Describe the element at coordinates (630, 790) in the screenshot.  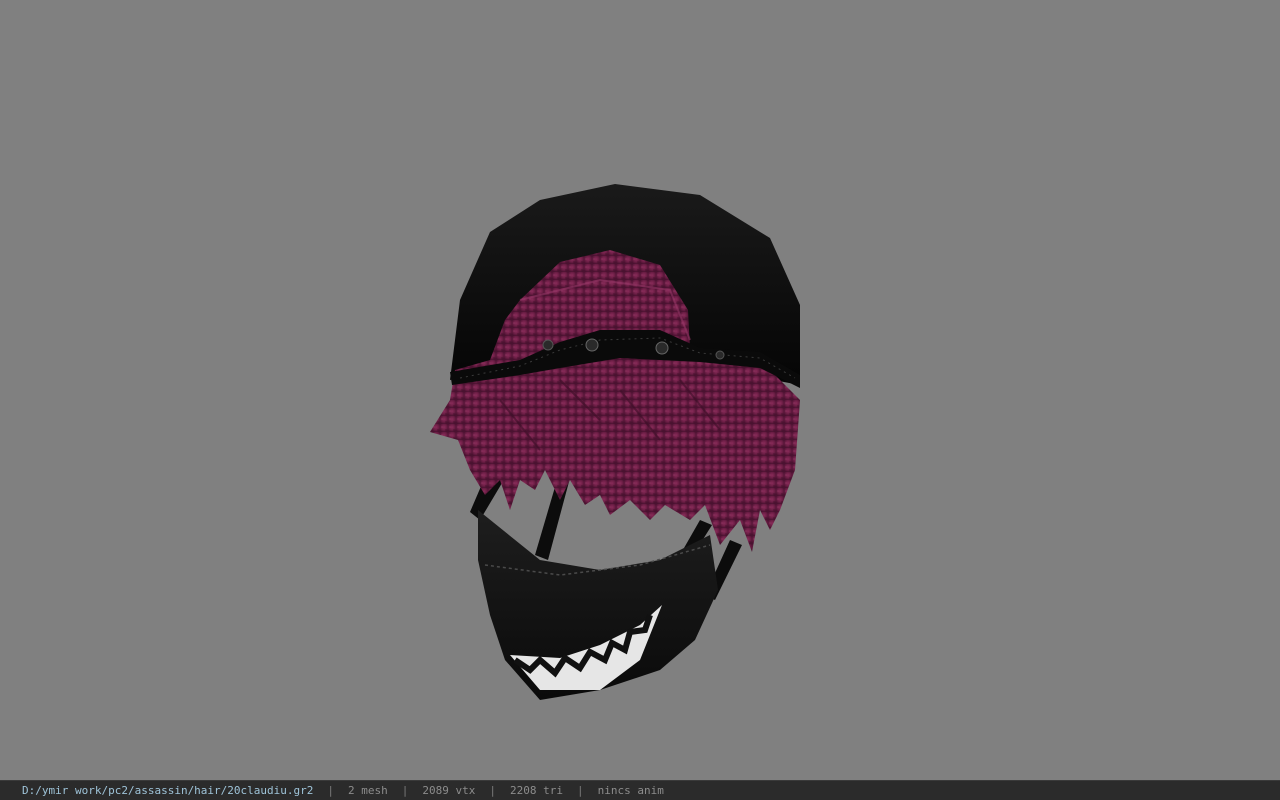
I see `animation-status: nincs anim` at that location.